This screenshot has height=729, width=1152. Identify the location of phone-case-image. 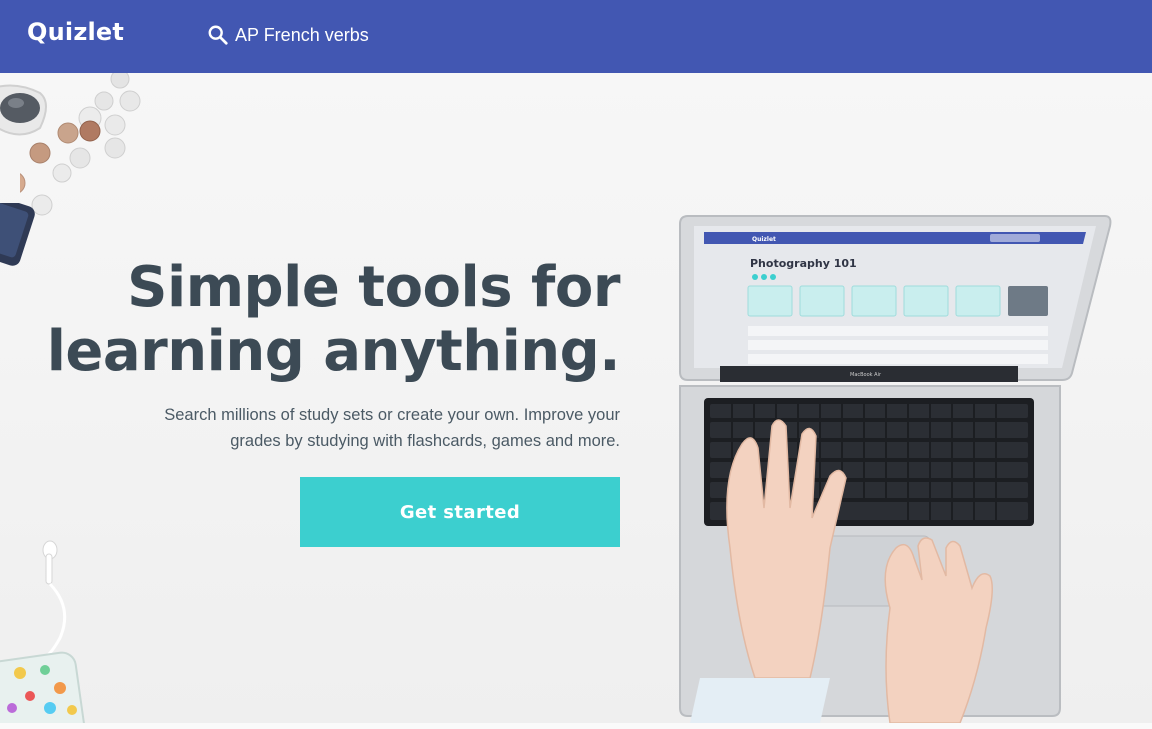
(43, 687).